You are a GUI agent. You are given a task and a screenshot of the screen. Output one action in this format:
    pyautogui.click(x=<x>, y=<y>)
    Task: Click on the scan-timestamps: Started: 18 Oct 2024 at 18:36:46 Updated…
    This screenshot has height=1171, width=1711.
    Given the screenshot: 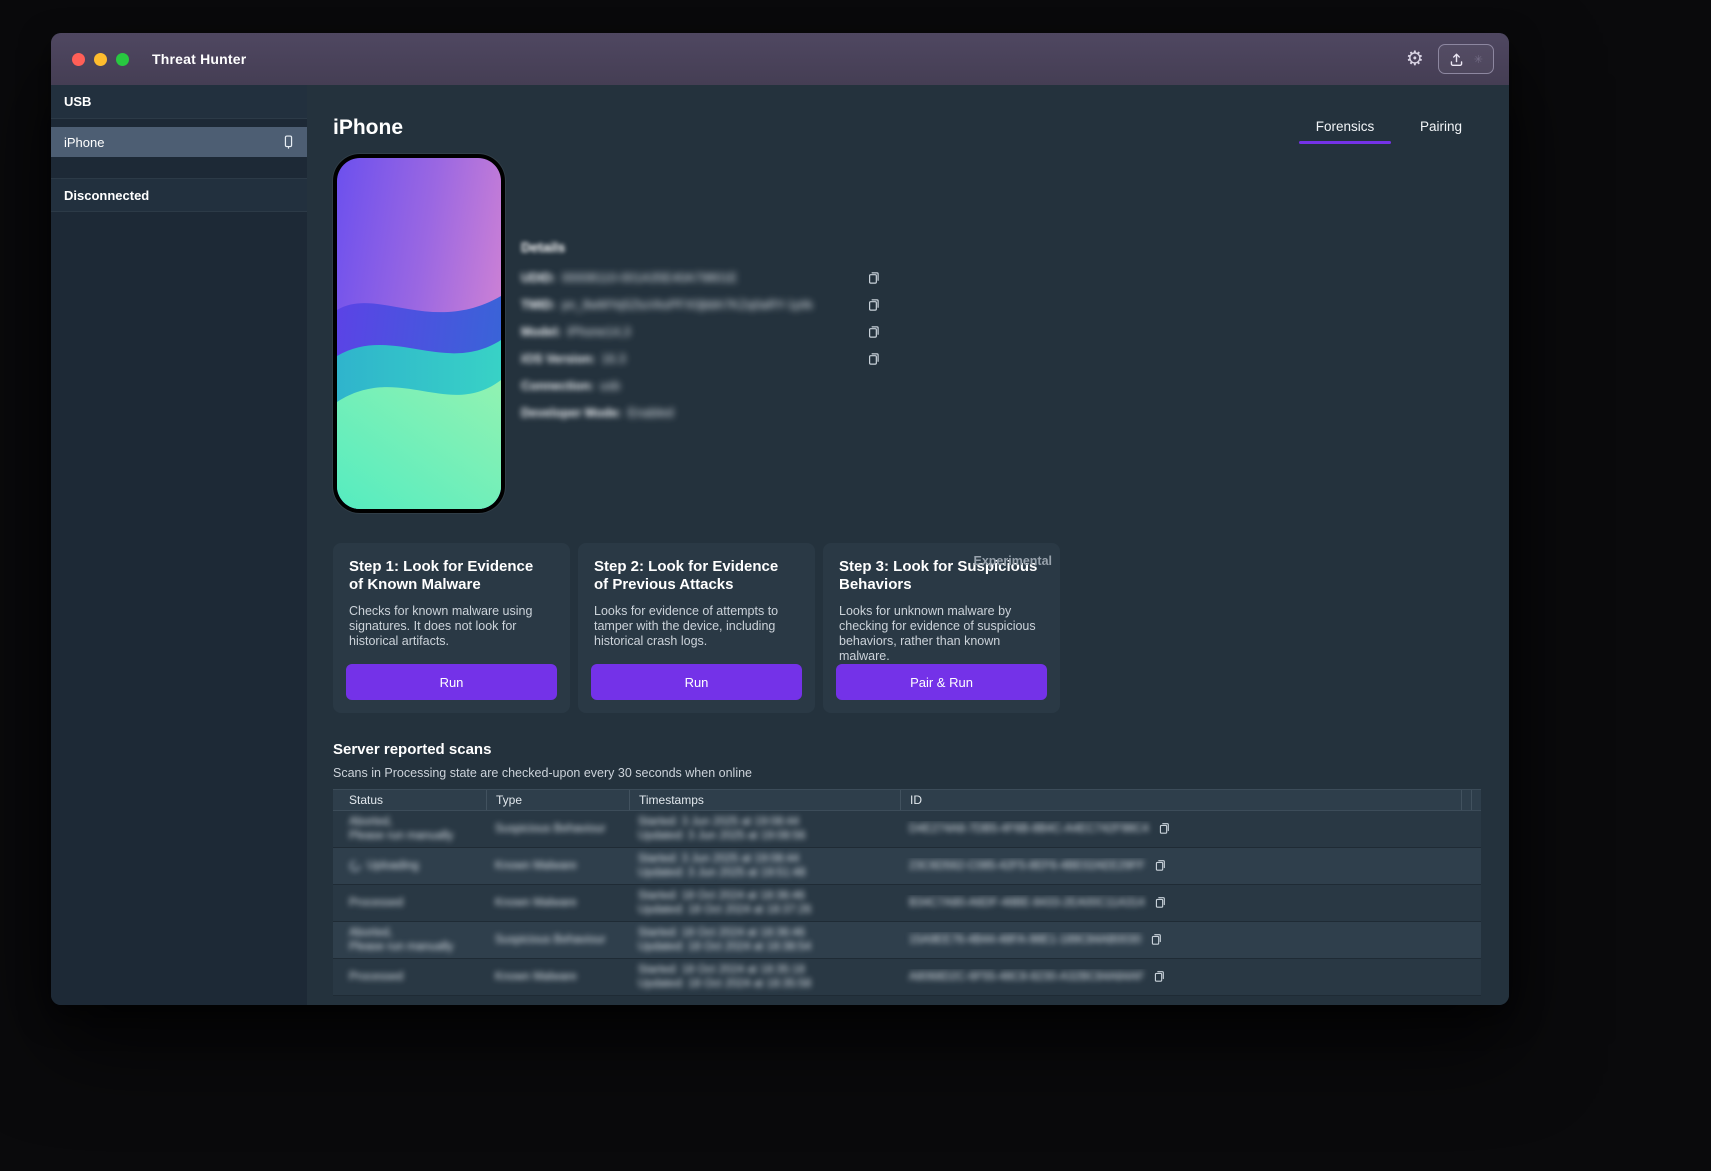 What is the action you would take?
    pyautogui.click(x=725, y=939)
    